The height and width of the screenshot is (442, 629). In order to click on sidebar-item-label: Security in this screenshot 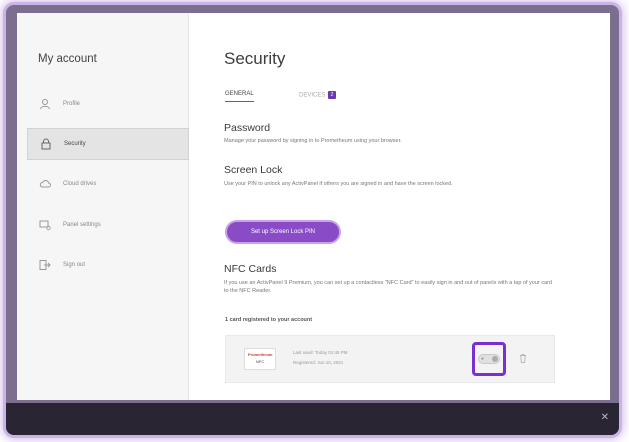, I will do `click(75, 144)`.